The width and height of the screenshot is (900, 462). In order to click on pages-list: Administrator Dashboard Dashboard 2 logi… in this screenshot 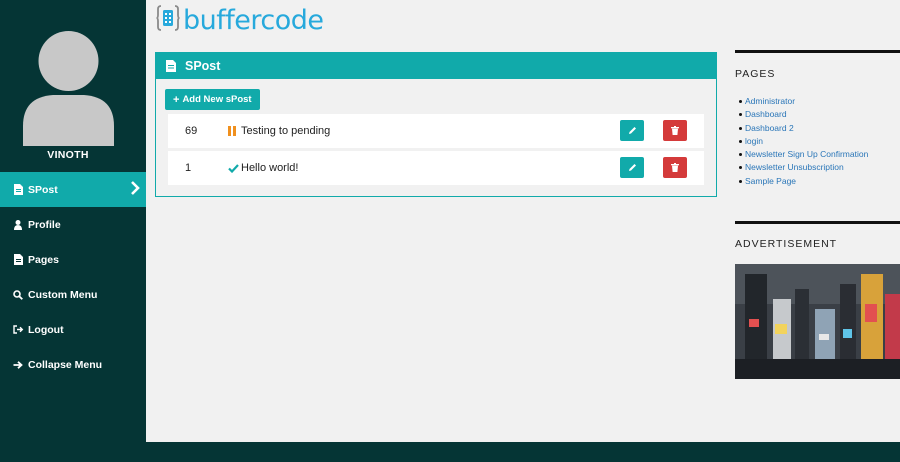, I will do `click(803, 141)`.